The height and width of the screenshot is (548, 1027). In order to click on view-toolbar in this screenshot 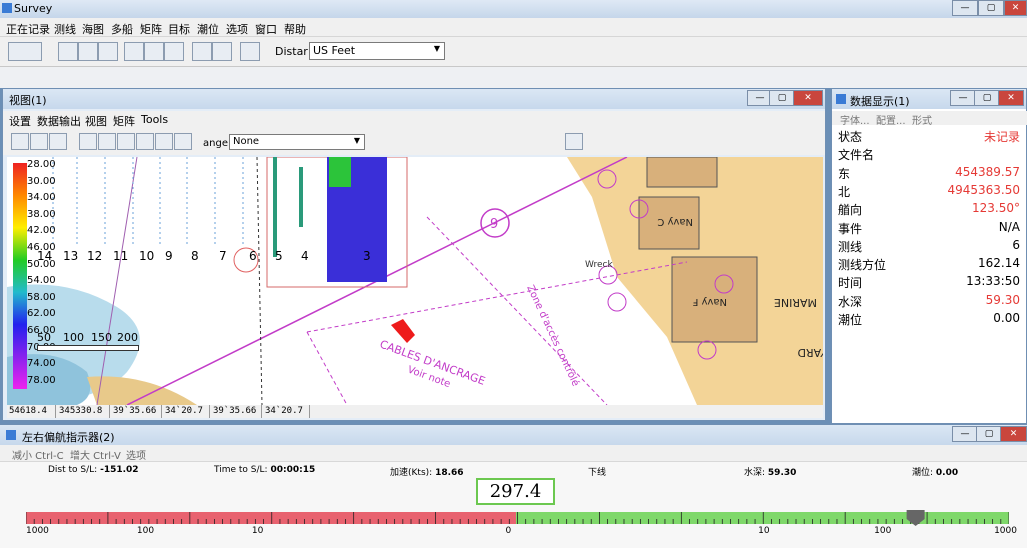, I will do `click(414, 141)`.